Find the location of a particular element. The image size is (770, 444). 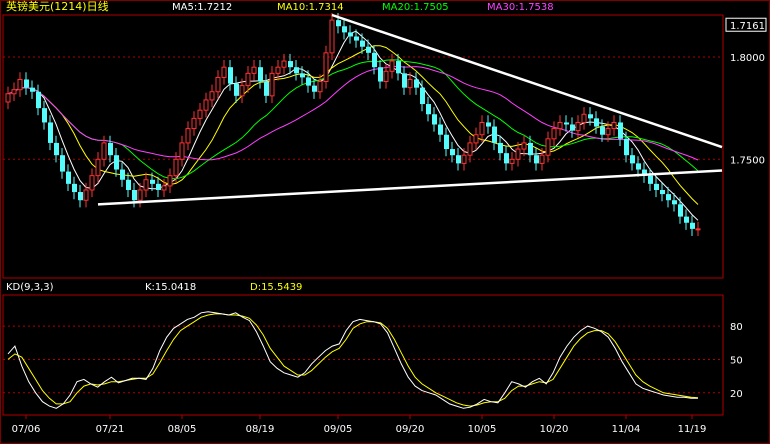

kd-tick-label: 20 is located at coordinates (736, 394).